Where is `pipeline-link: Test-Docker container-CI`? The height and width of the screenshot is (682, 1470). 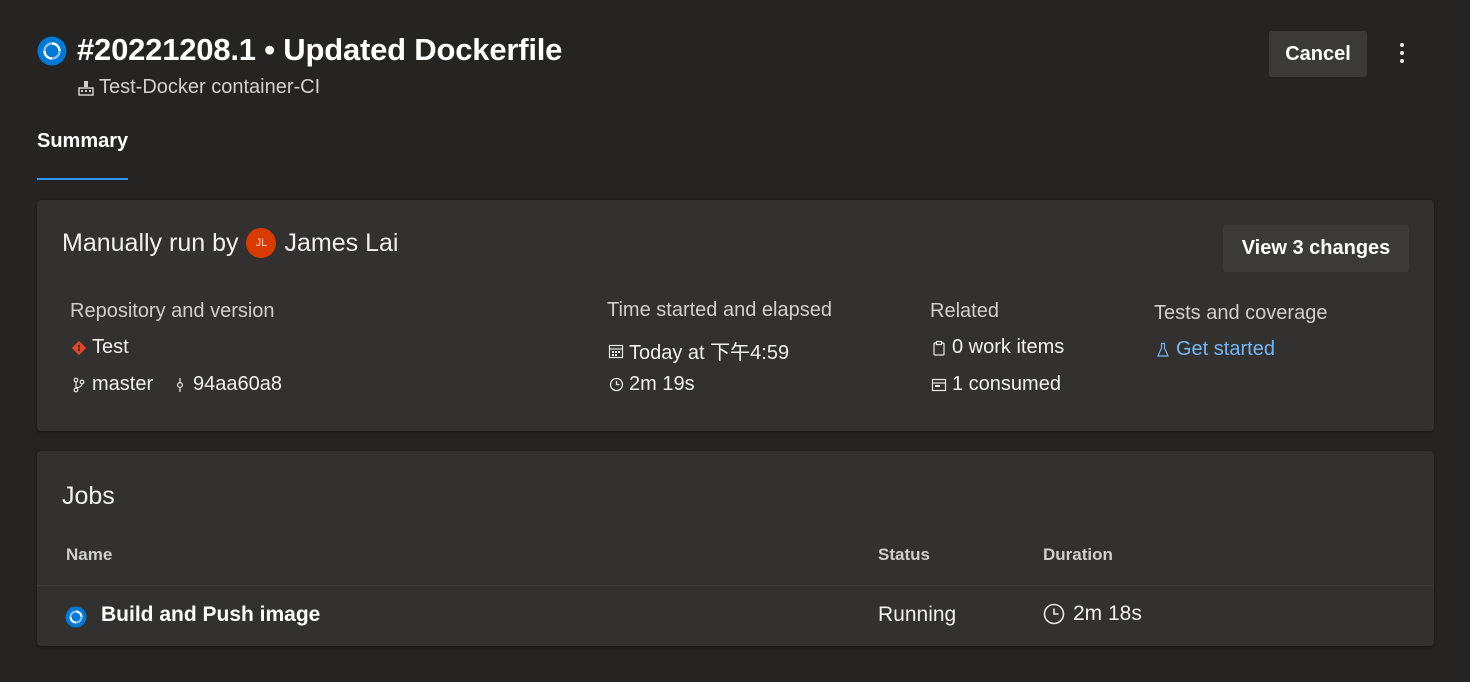 pipeline-link: Test-Docker container-CI is located at coordinates (198, 87).